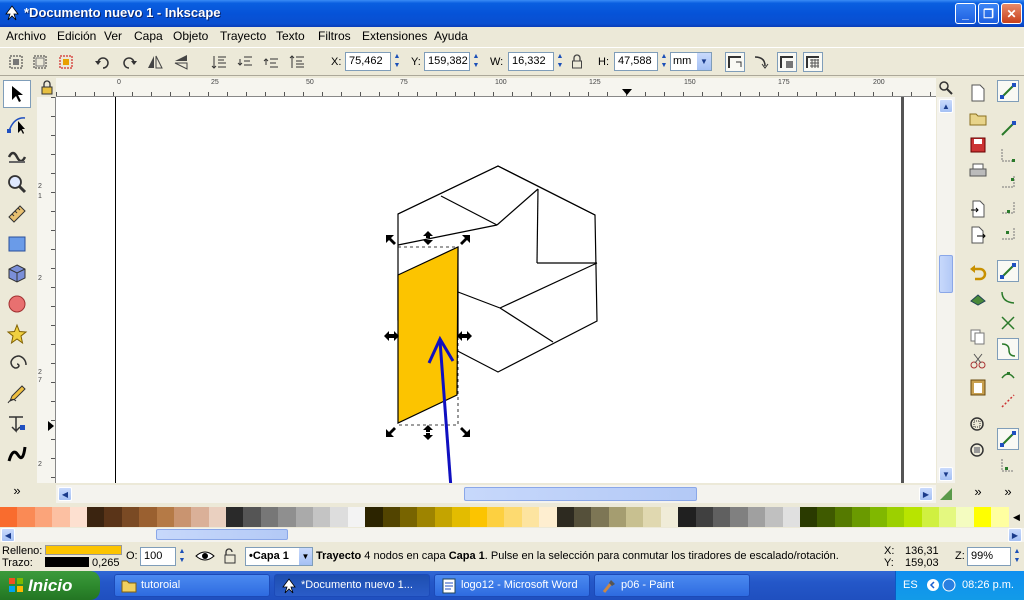  Describe the element at coordinates (428, 432) in the screenshot. I see `scale-handle-s-icon` at that location.